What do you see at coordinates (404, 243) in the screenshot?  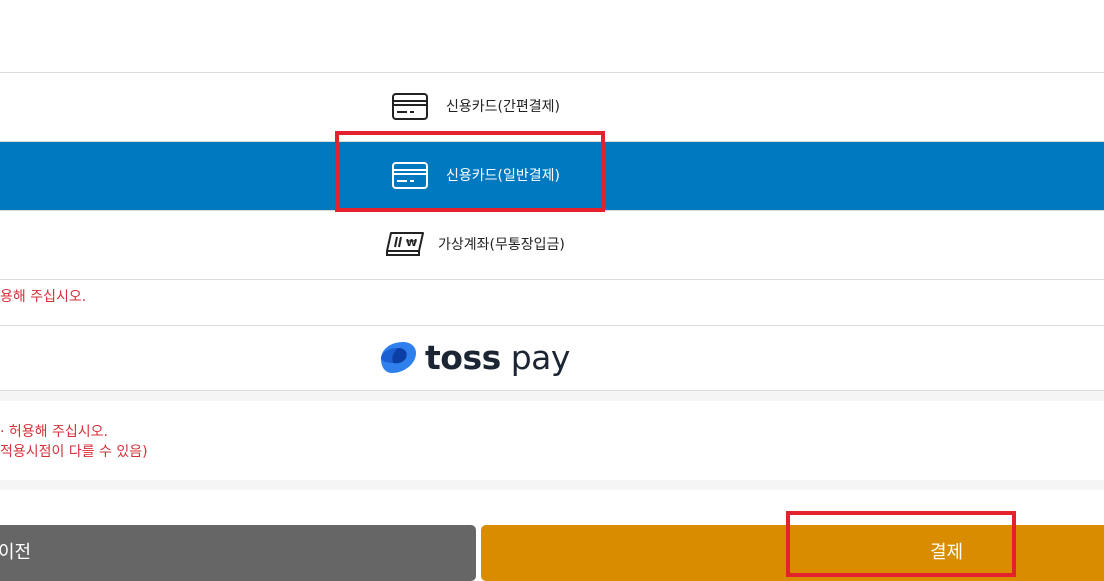 I see `virtual-account-icon: ₩` at bounding box center [404, 243].